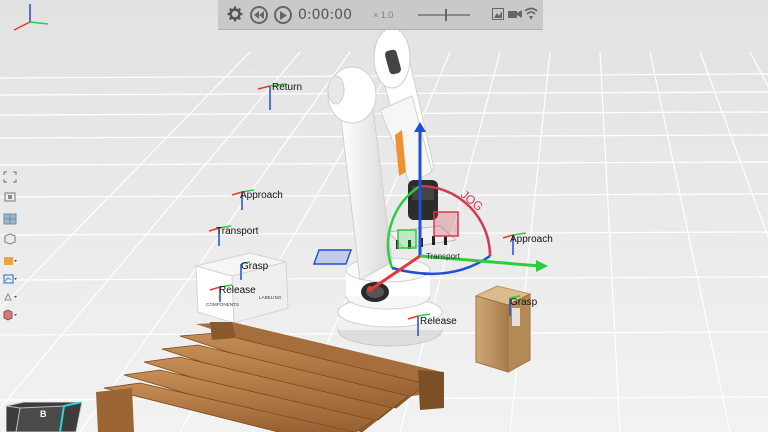 The image size is (768, 432). What do you see at coordinates (283, 15) in the screenshot?
I see `play-icon` at bounding box center [283, 15].